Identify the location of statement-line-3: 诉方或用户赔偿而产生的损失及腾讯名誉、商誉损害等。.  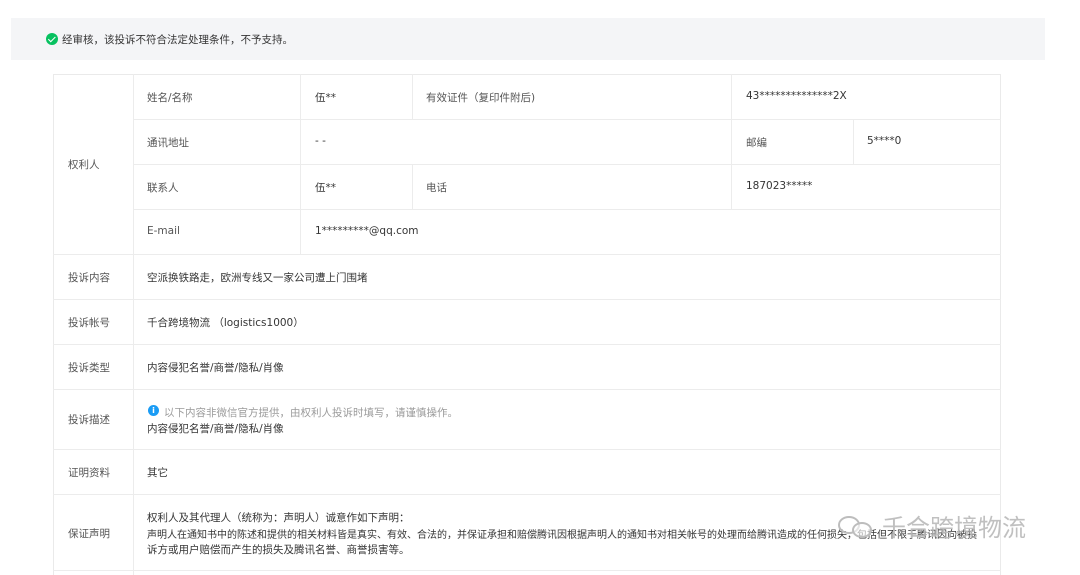
(278, 550).